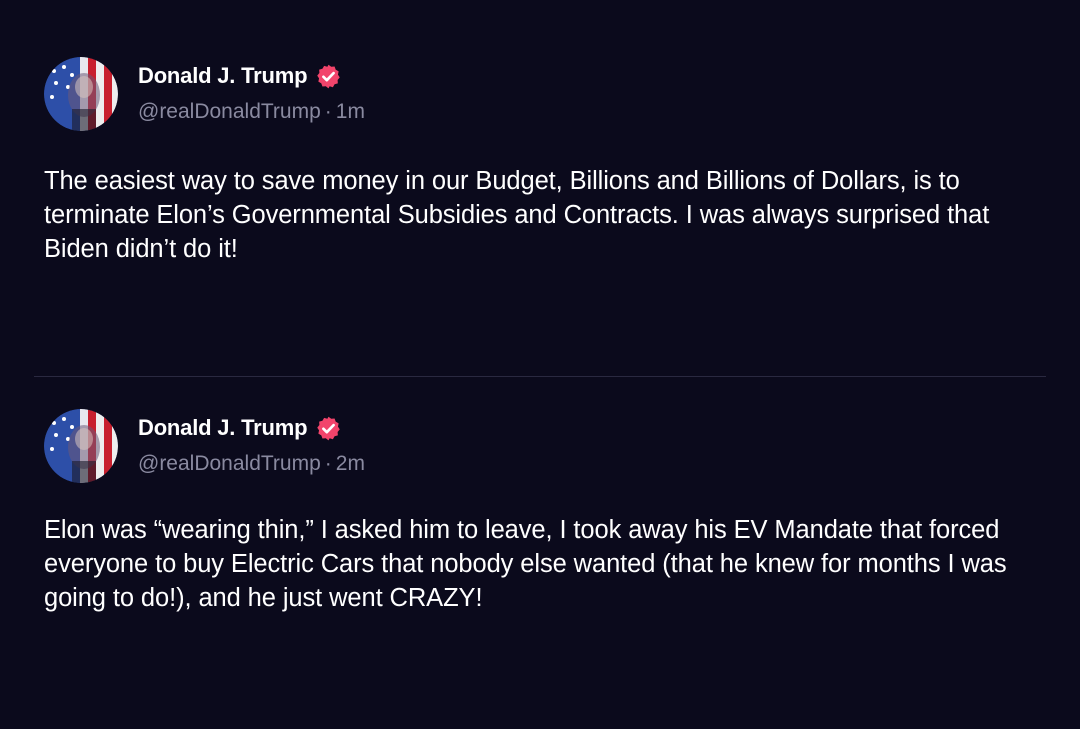  What do you see at coordinates (350, 111) in the screenshot?
I see `timestamp: 1m` at bounding box center [350, 111].